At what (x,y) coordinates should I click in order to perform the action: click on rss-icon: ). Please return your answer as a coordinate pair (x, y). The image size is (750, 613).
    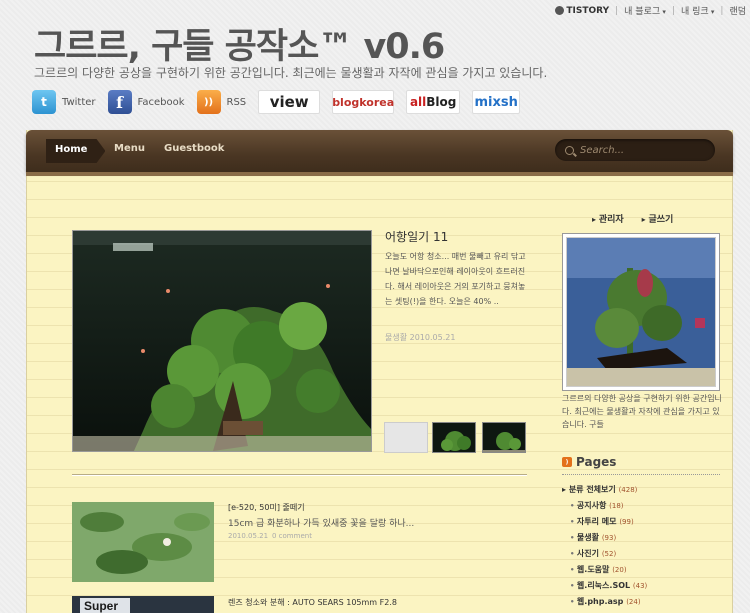
    Looking at the image, I should click on (567, 462).